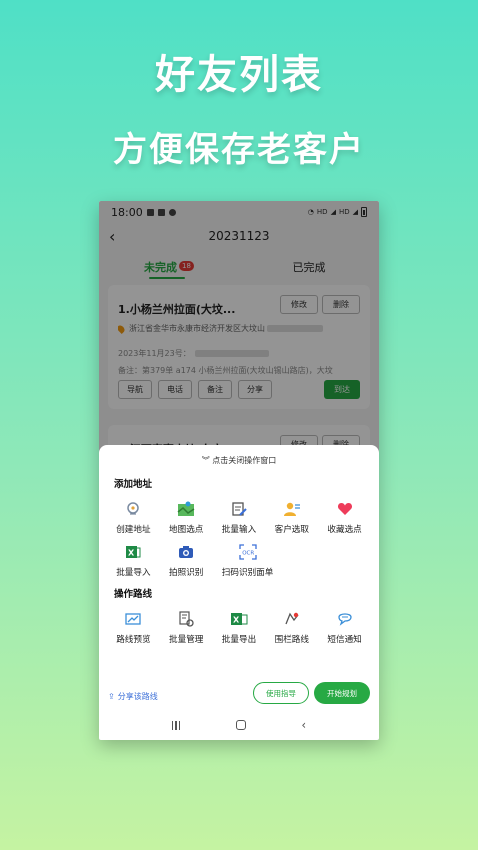 The height and width of the screenshot is (850, 478). What do you see at coordinates (186, 640) in the screenshot?
I see `item-label: 批量管理` at bounding box center [186, 640].